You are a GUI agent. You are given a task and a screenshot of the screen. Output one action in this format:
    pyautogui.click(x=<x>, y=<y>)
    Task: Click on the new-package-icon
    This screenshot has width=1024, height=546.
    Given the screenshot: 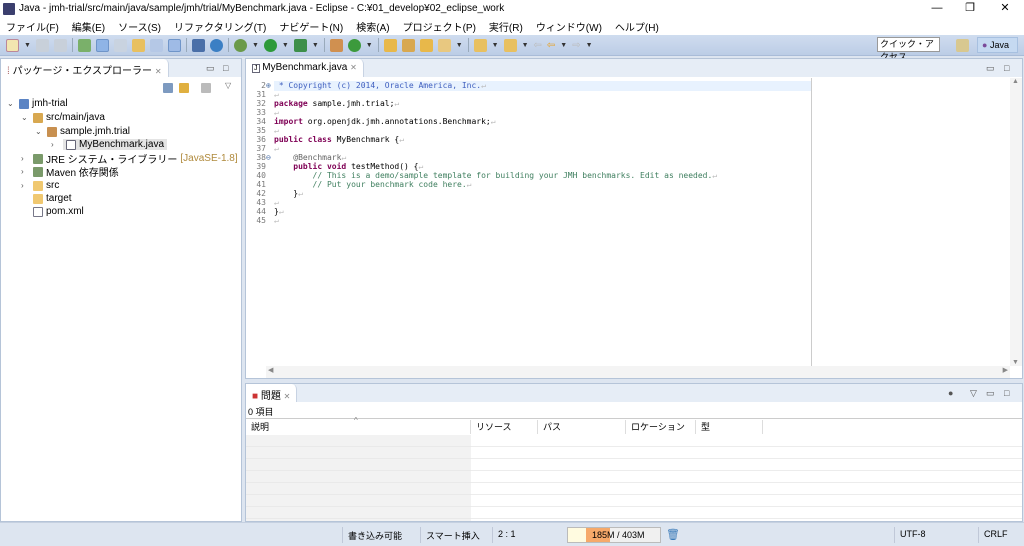 What is the action you would take?
    pyautogui.click(x=336, y=45)
    